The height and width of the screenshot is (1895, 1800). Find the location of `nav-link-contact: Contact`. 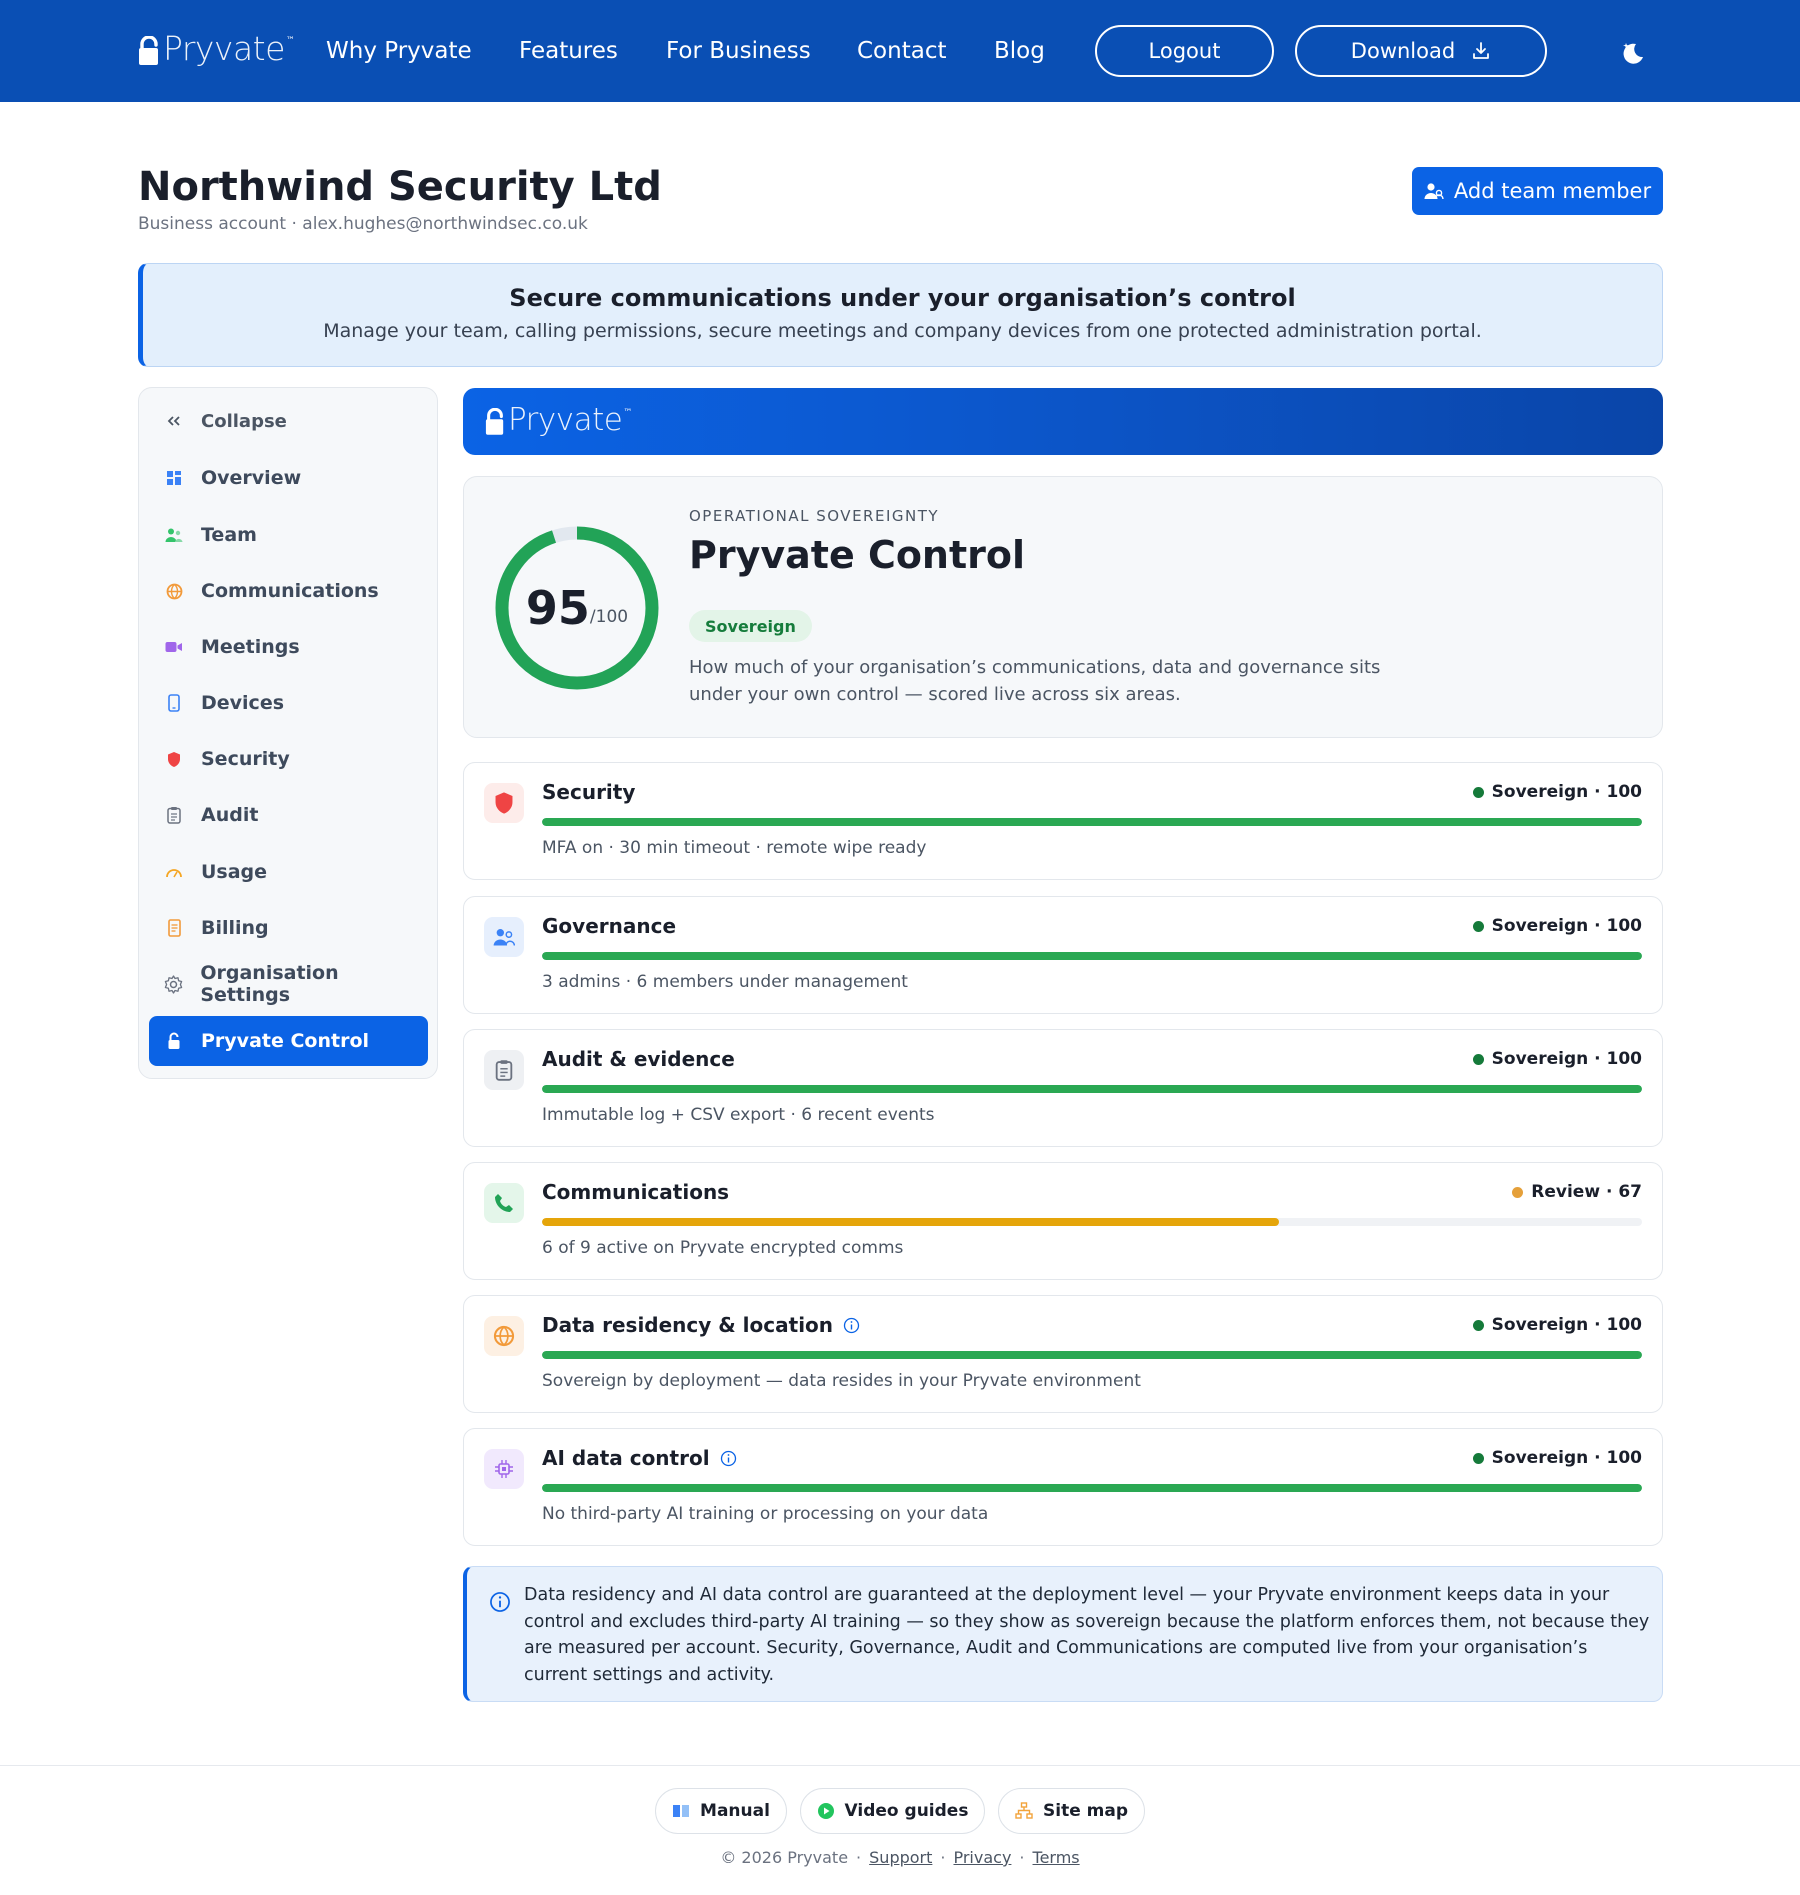

nav-link-contact: Contact is located at coordinates (901, 51).